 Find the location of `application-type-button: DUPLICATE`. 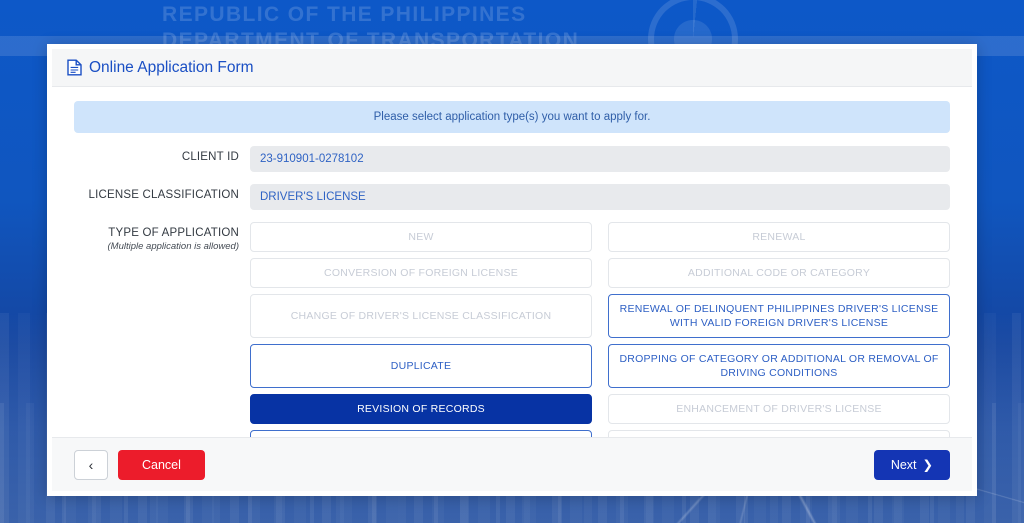

application-type-button: DUPLICATE is located at coordinates (421, 366).